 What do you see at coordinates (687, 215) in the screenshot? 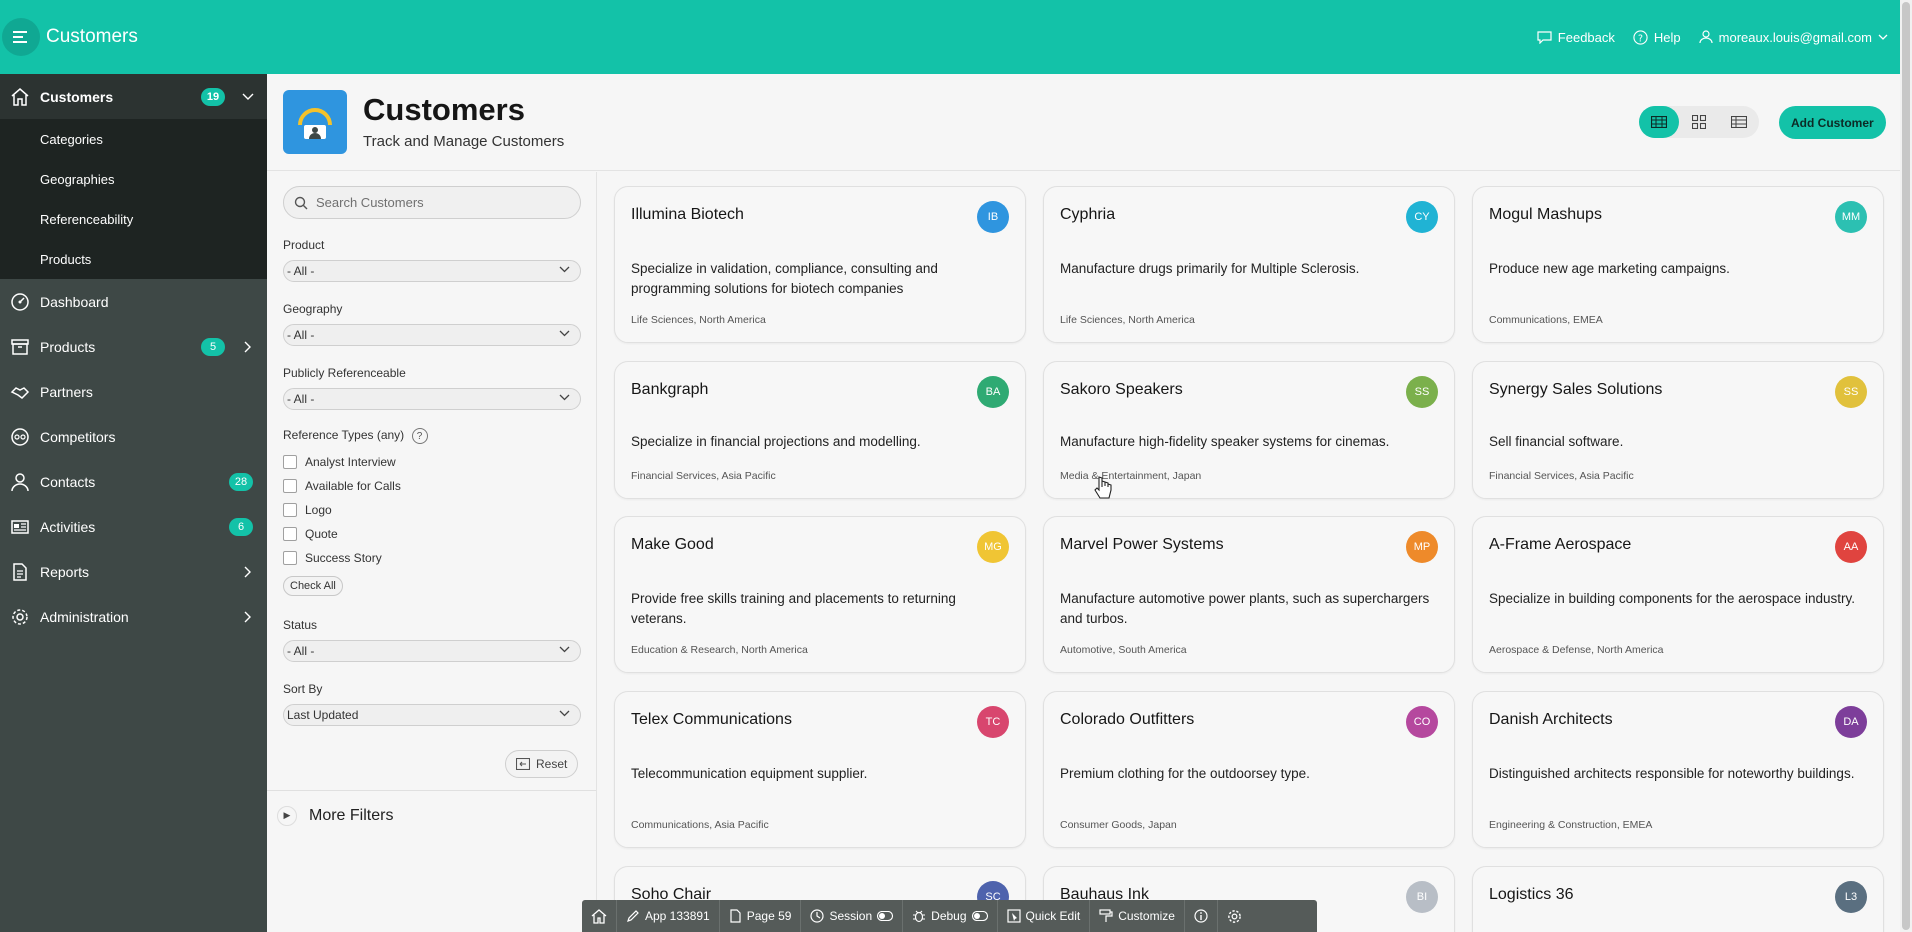
I see `customer-name: Illumina Biotech` at bounding box center [687, 215].